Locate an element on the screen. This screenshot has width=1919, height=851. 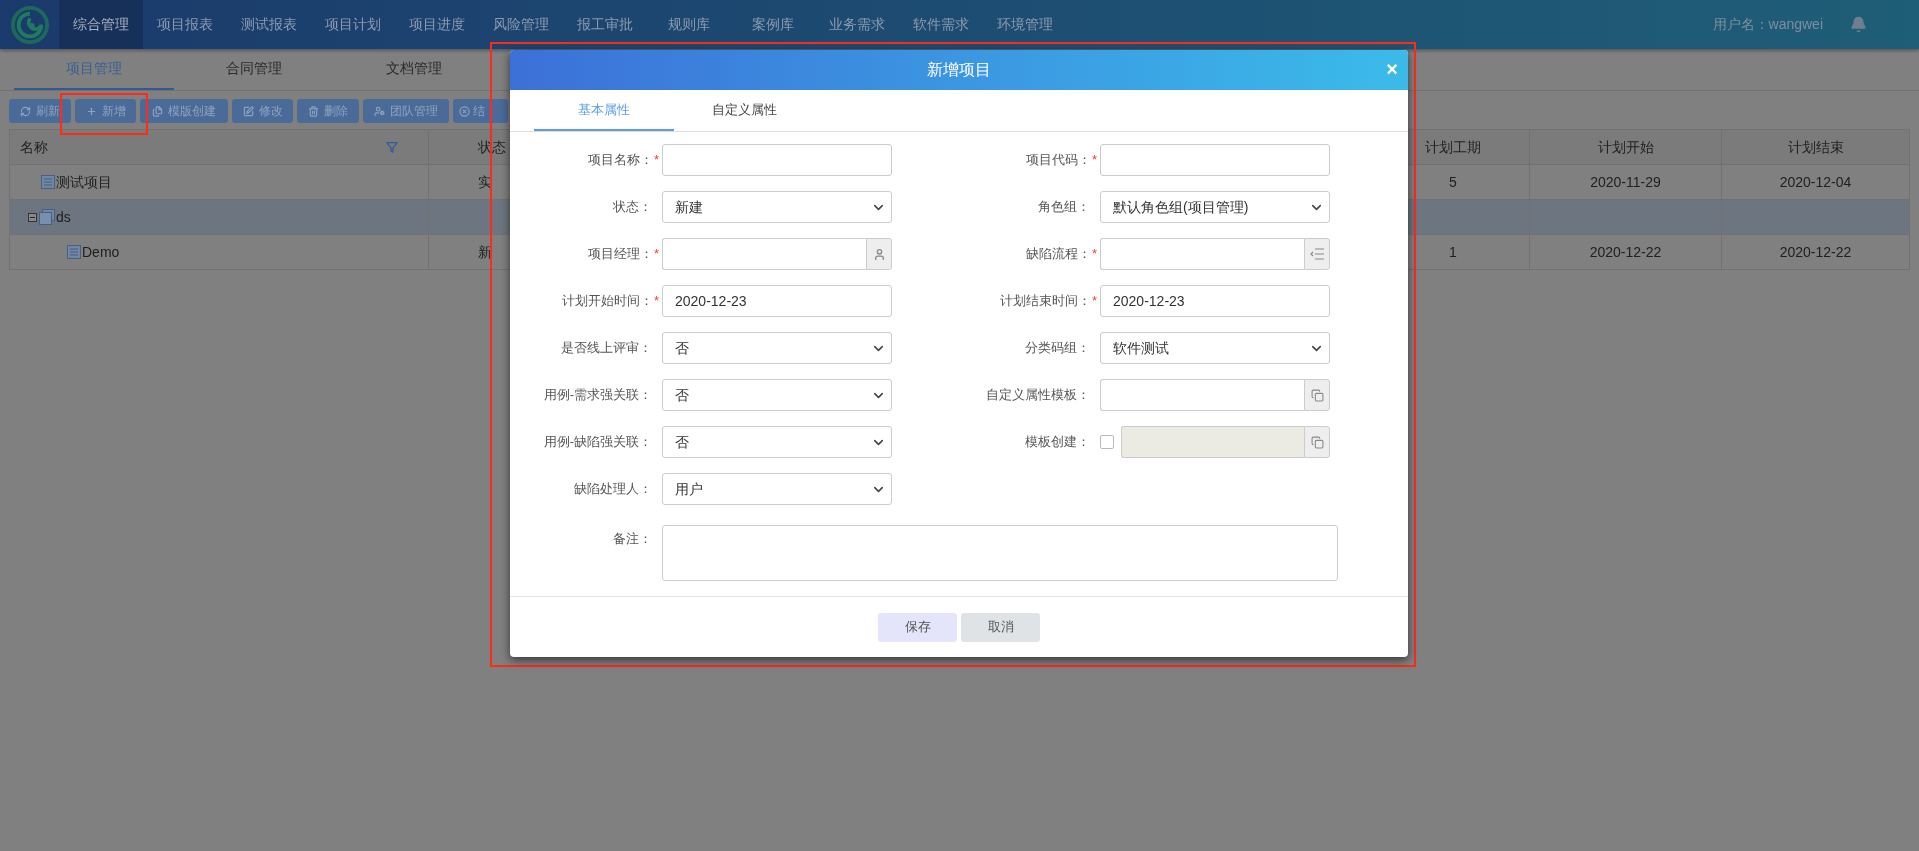
field-label: 项目代码： is located at coordinates (1058, 160).